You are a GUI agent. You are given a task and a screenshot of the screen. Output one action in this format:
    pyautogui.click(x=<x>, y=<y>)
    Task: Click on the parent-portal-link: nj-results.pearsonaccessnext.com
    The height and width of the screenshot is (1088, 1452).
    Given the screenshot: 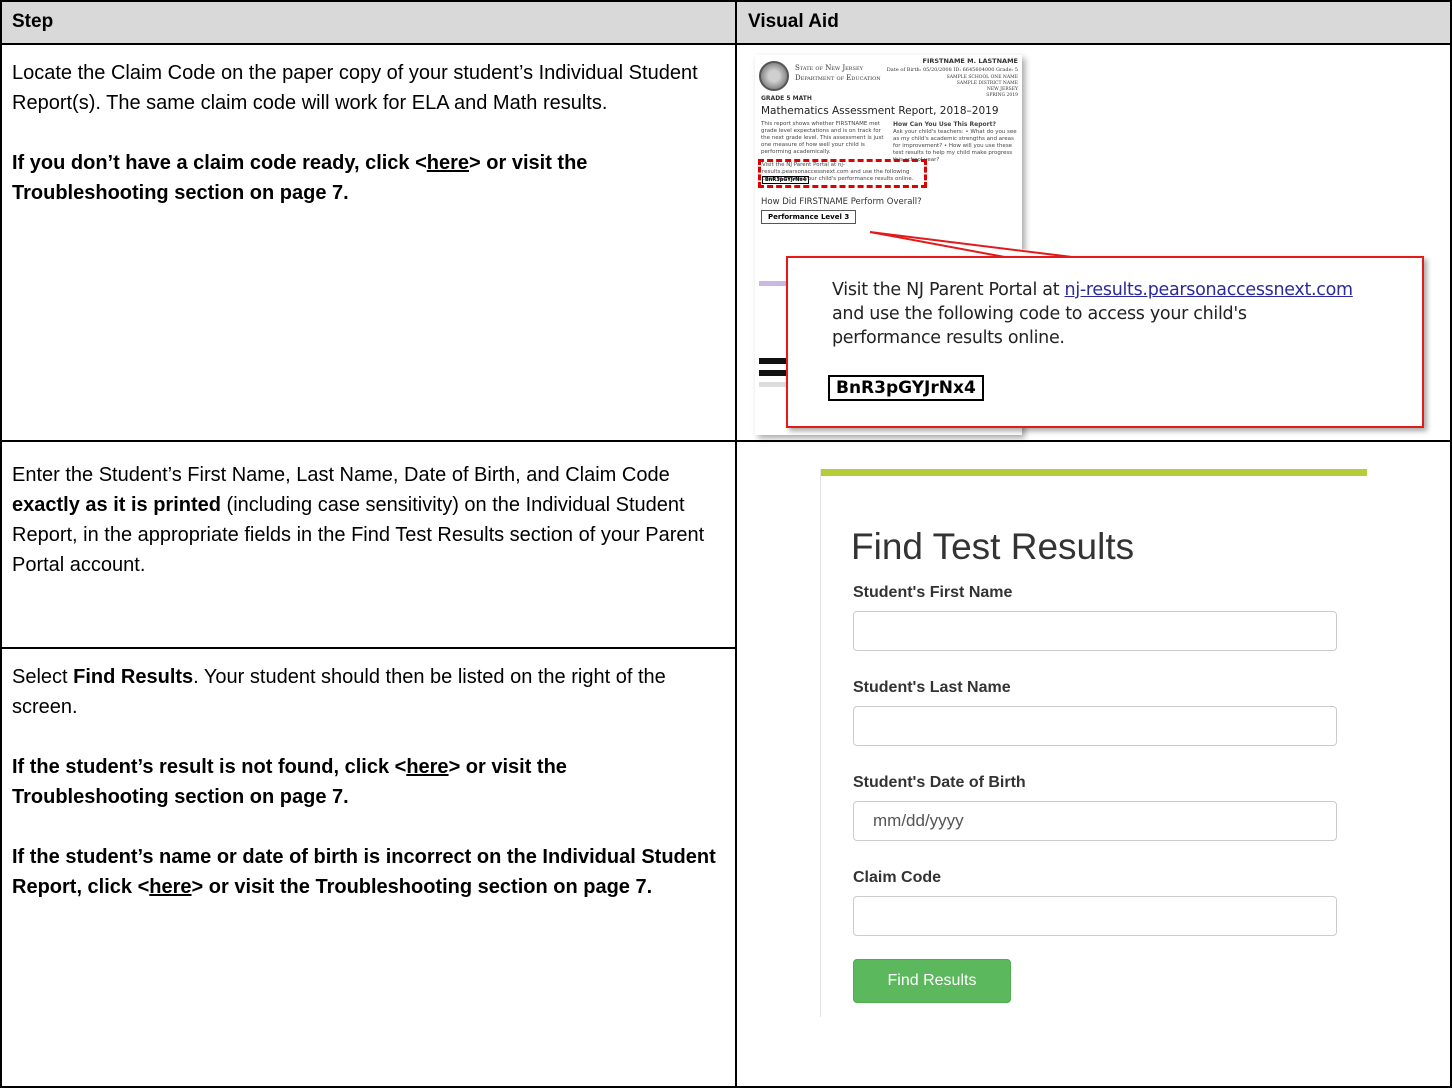 What is the action you would take?
    pyautogui.click(x=1209, y=290)
    